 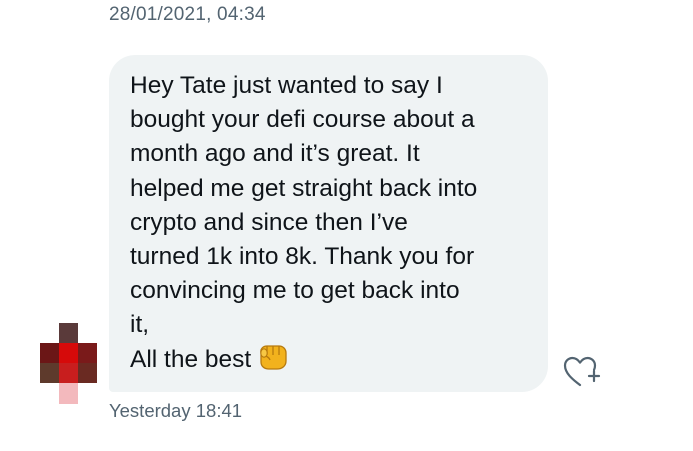 I want to click on pixelated-avatar-icon, so click(x=68, y=363).